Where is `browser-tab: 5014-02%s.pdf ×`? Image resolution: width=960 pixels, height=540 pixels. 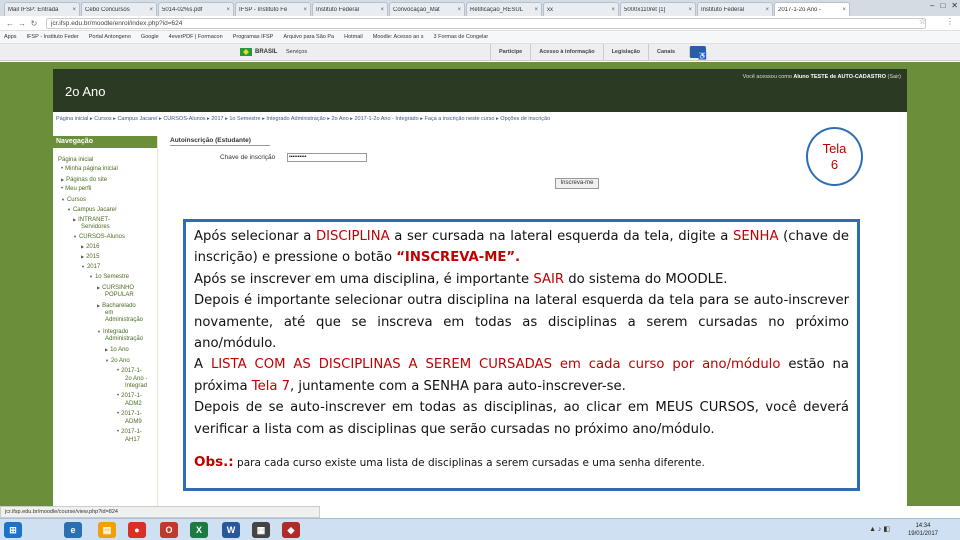
browser-tab: 5014-02%s.pdf × is located at coordinates (196, 9).